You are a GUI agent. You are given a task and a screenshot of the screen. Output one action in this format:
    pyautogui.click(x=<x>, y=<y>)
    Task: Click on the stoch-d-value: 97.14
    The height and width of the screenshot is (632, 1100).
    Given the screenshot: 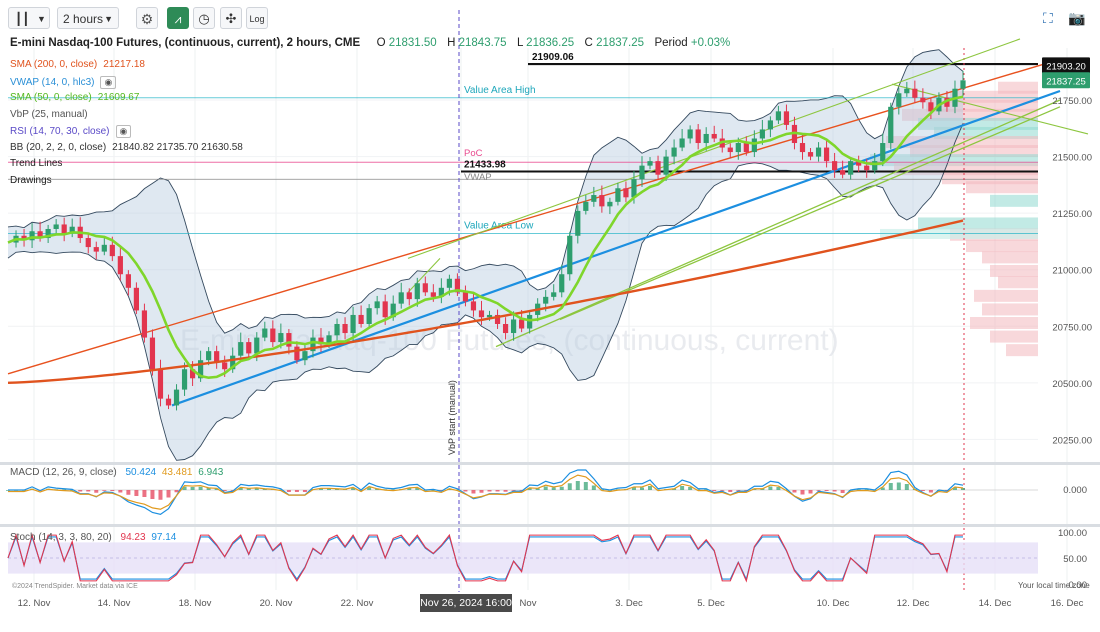 What is the action you would take?
    pyautogui.click(x=164, y=537)
    